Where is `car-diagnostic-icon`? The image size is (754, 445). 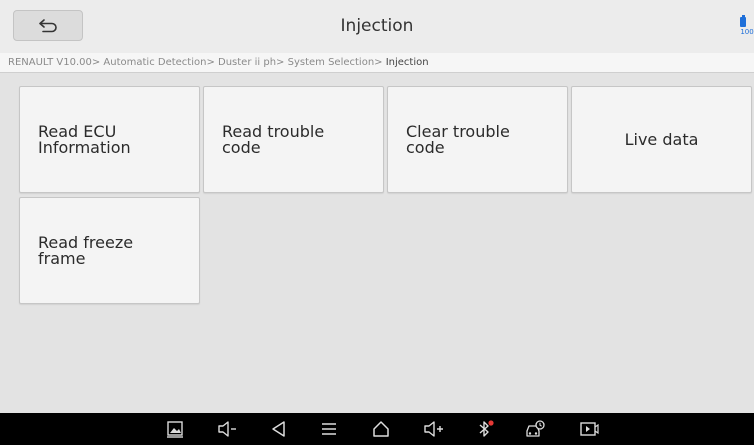
car-diagnostic-icon is located at coordinates (535, 429).